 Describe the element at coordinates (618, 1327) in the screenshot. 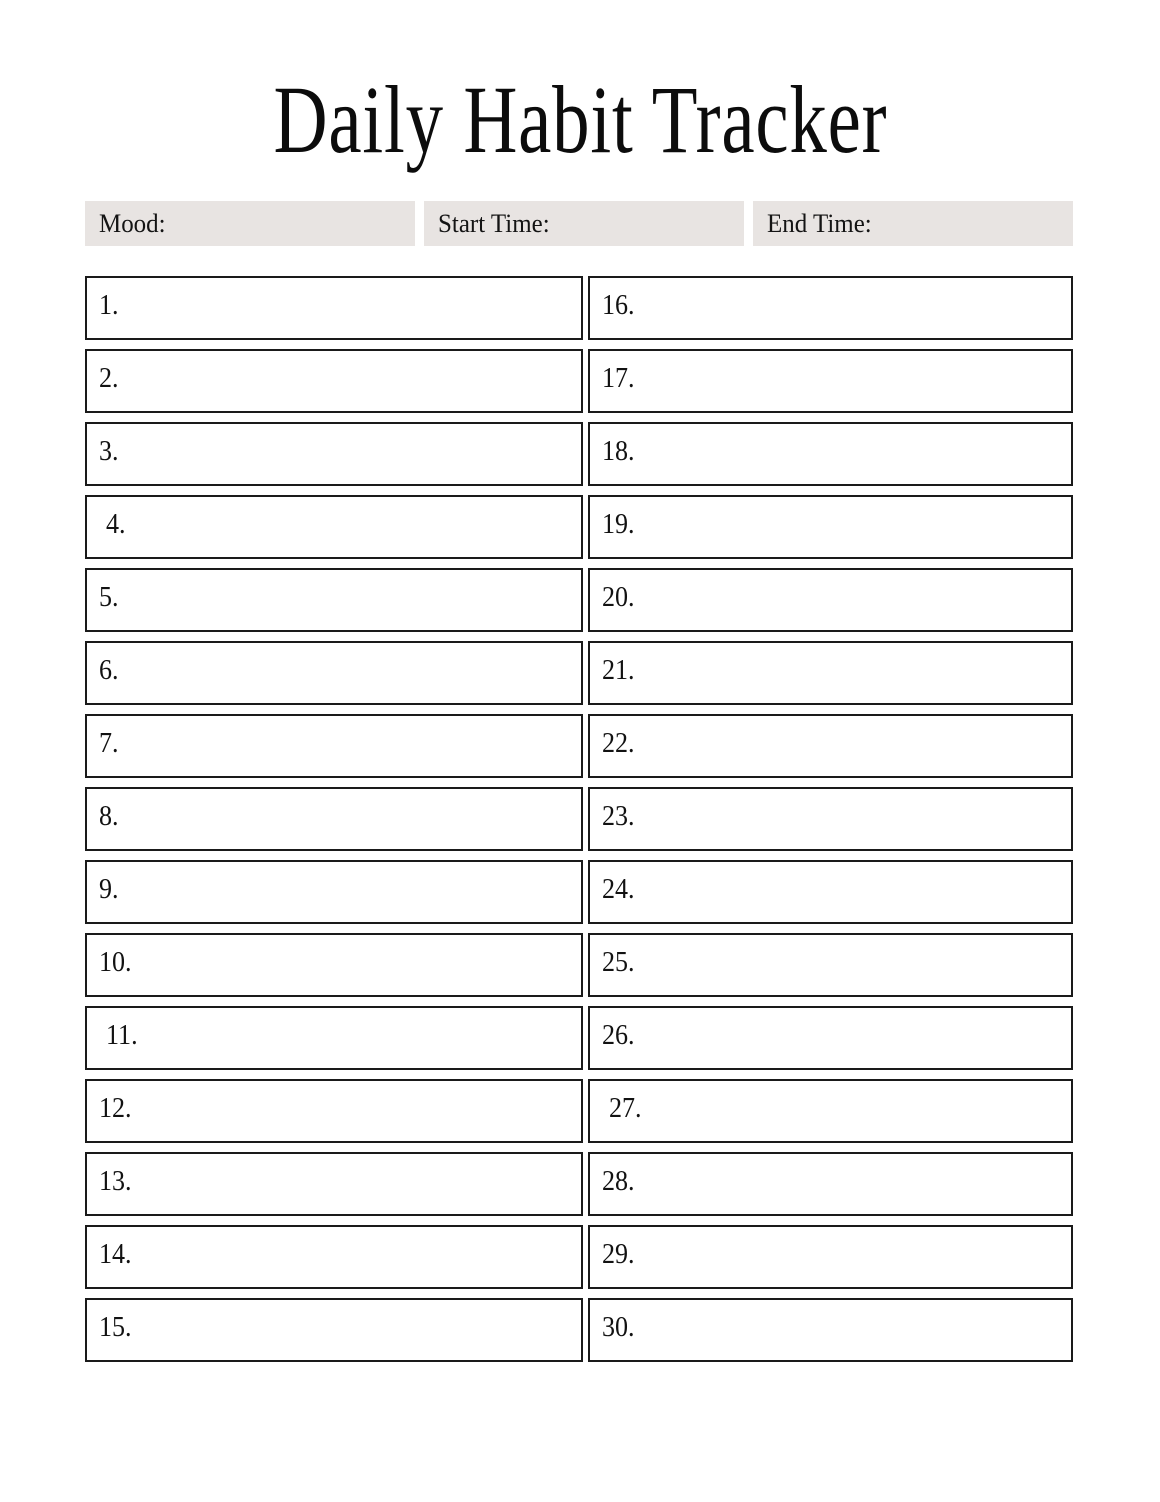

I see `habit-row-number: 30.` at that location.